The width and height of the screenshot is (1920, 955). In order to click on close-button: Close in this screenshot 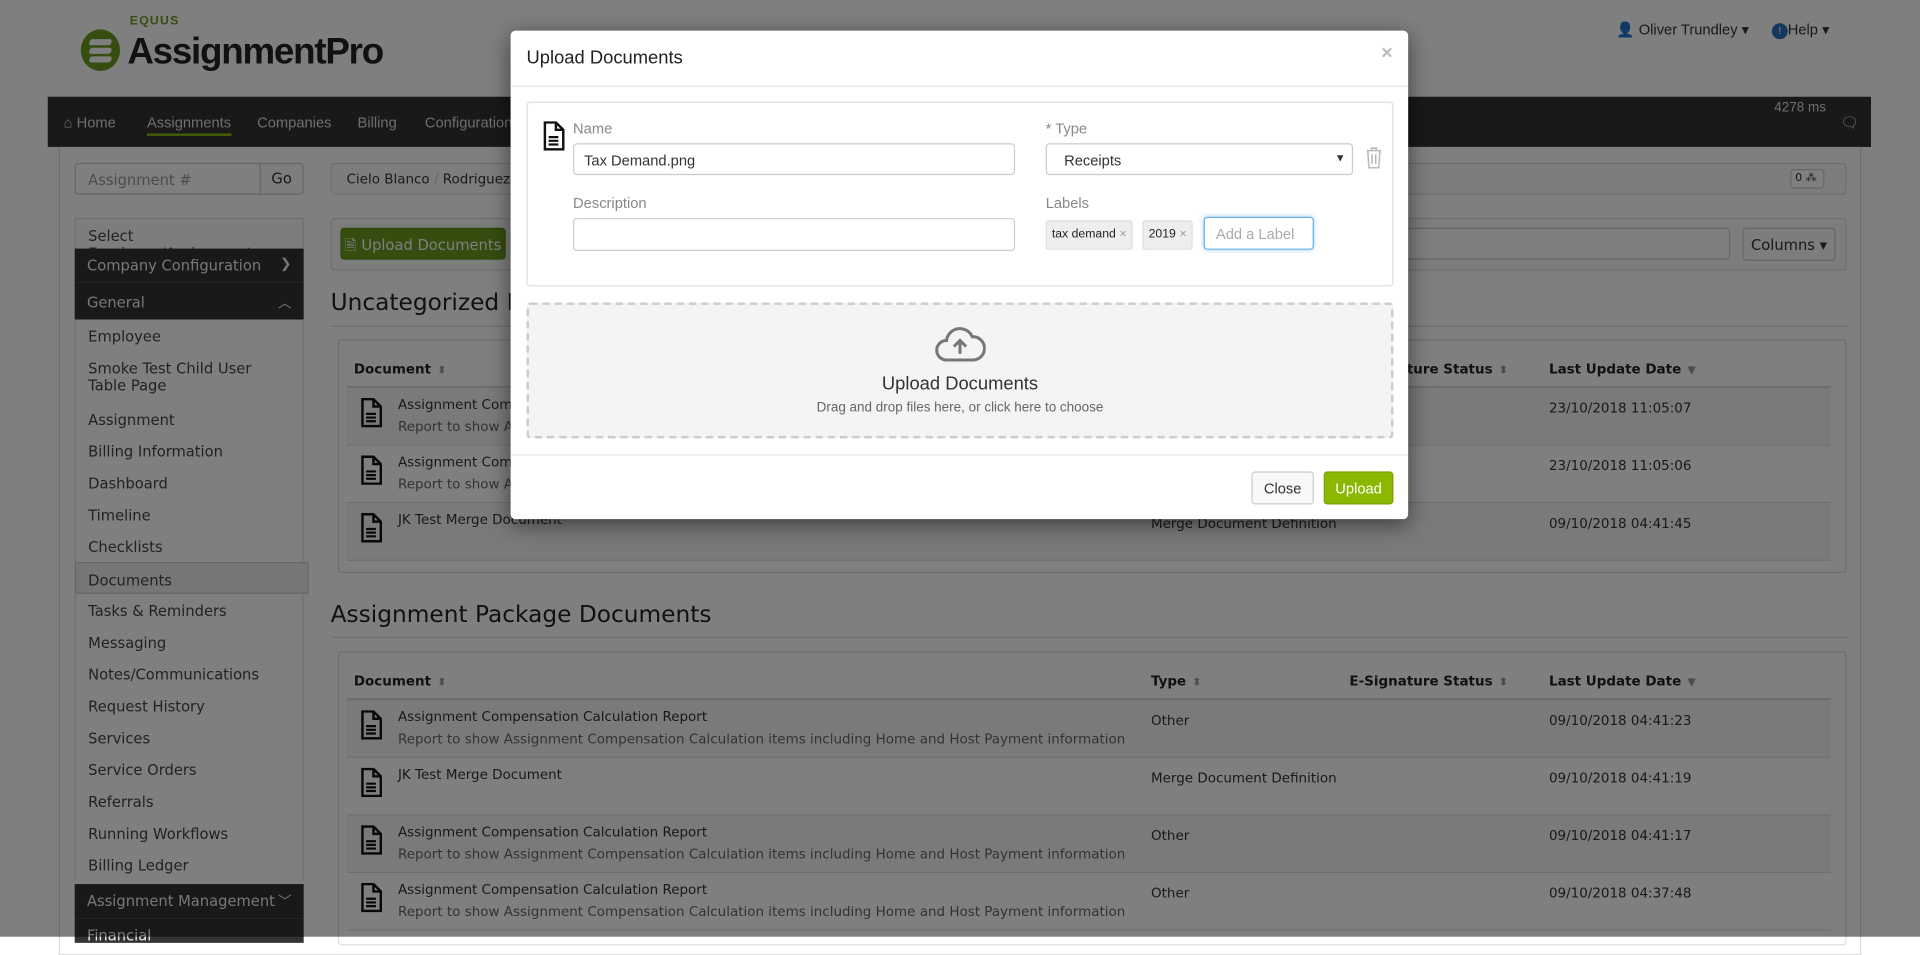, I will do `click(1282, 488)`.